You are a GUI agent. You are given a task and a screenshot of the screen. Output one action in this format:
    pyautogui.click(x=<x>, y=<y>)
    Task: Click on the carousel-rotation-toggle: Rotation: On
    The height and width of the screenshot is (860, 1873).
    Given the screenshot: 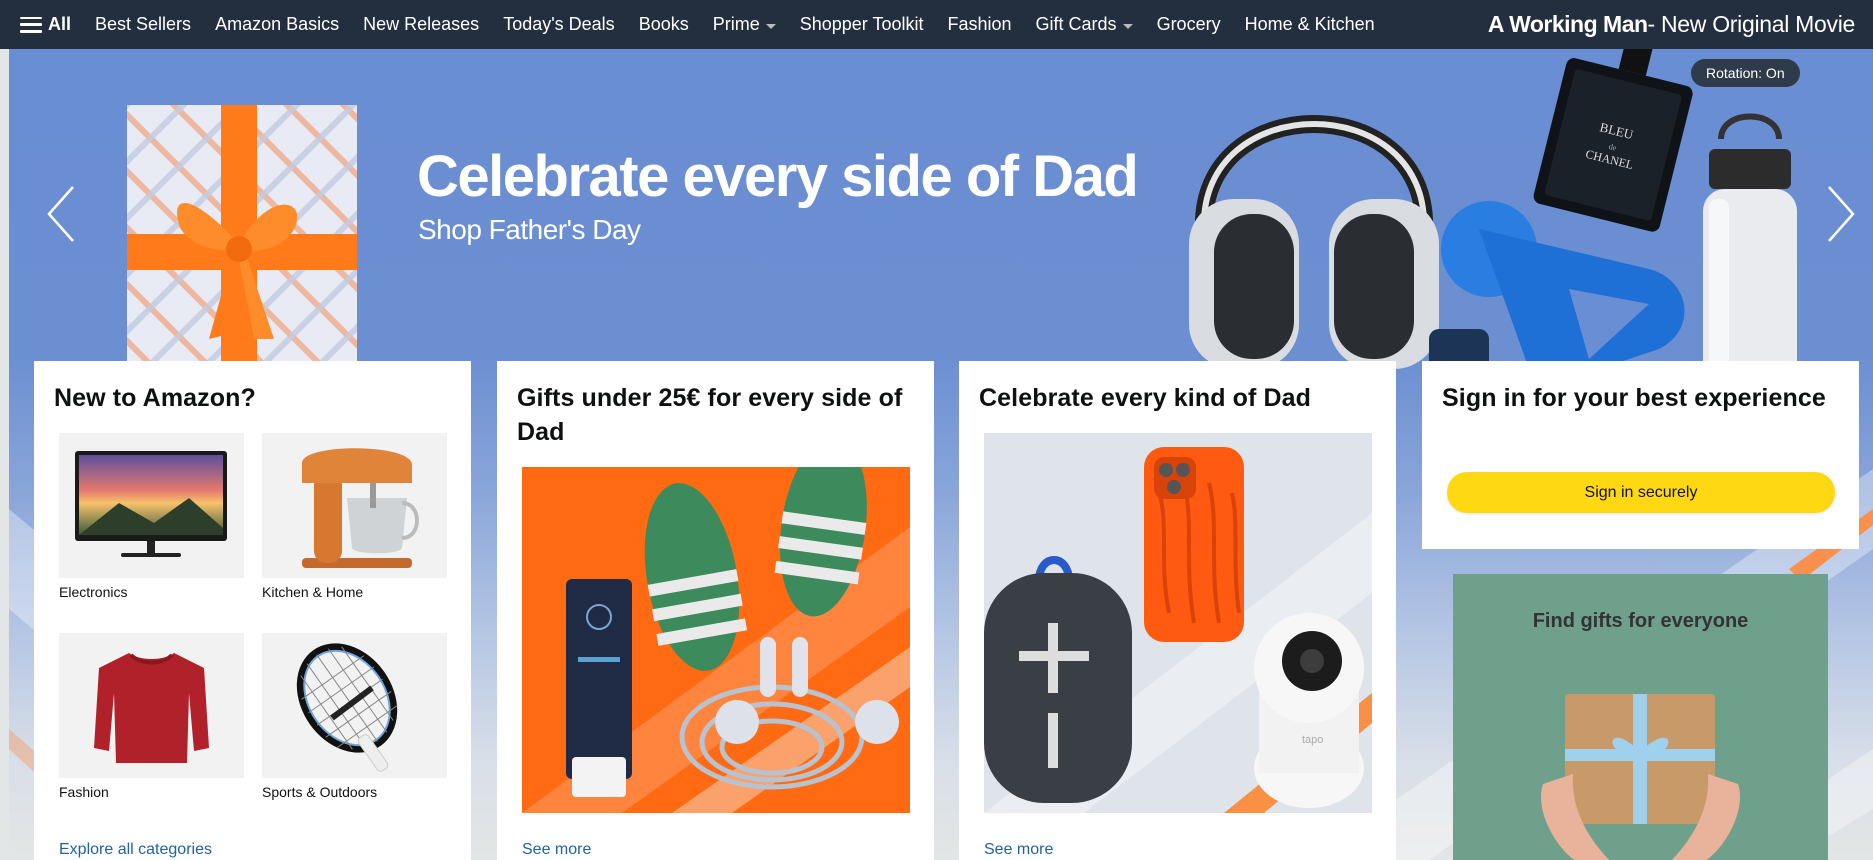 What is the action you would take?
    pyautogui.click(x=1745, y=73)
    